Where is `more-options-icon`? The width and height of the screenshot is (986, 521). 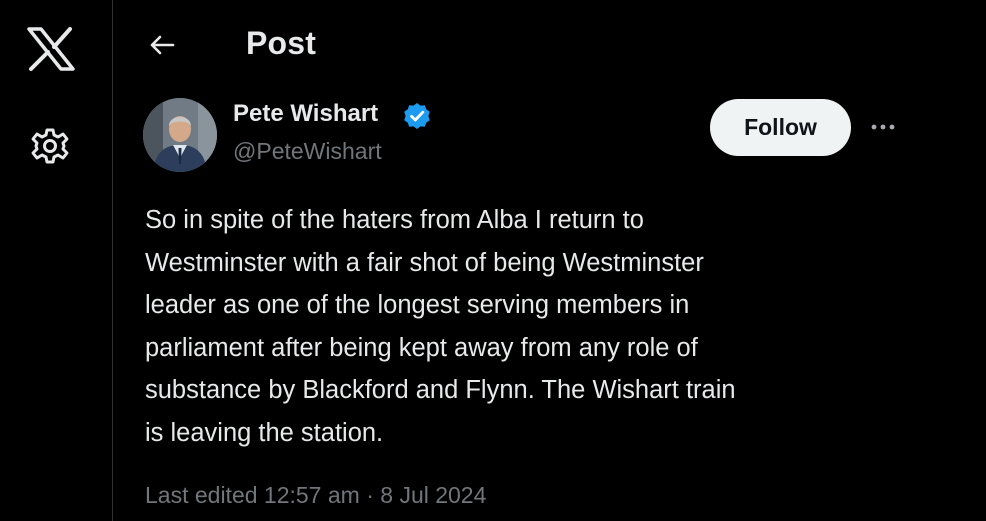
more-options-icon is located at coordinates (883, 127).